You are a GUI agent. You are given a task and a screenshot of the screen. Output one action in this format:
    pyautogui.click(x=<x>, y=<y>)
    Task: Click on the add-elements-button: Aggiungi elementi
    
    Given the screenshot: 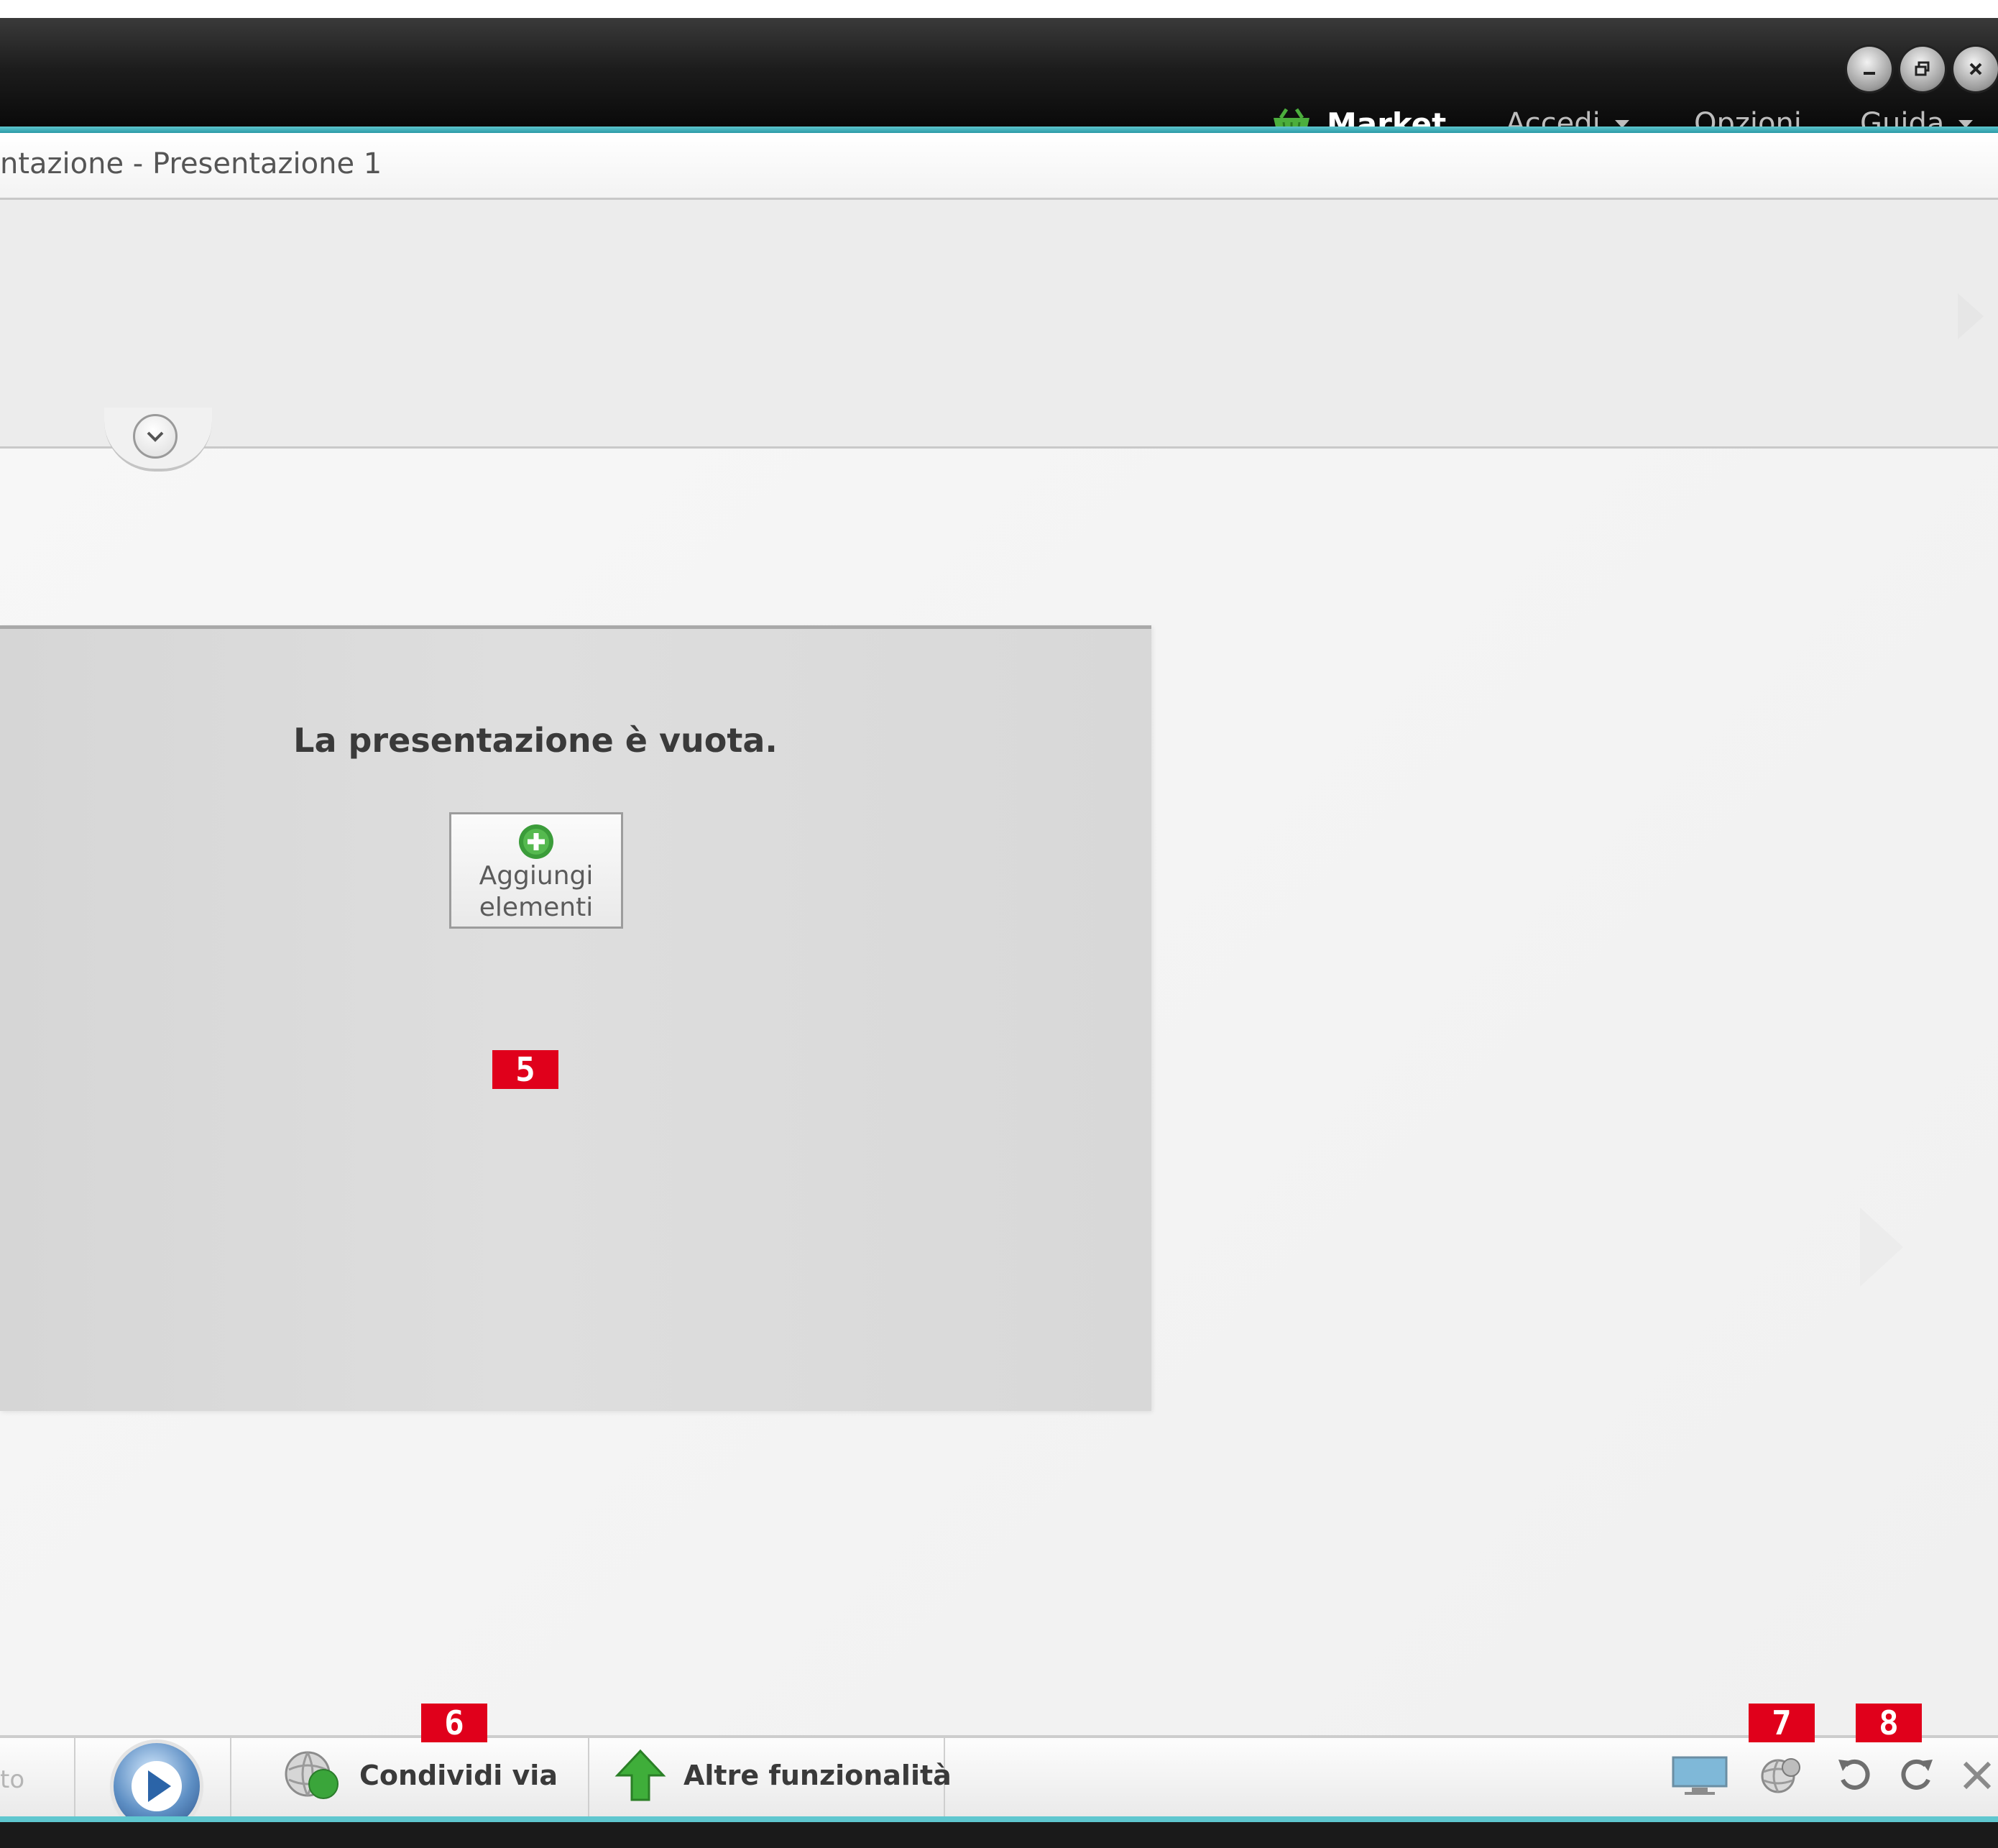 What is the action you would take?
    pyautogui.click(x=536, y=870)
    